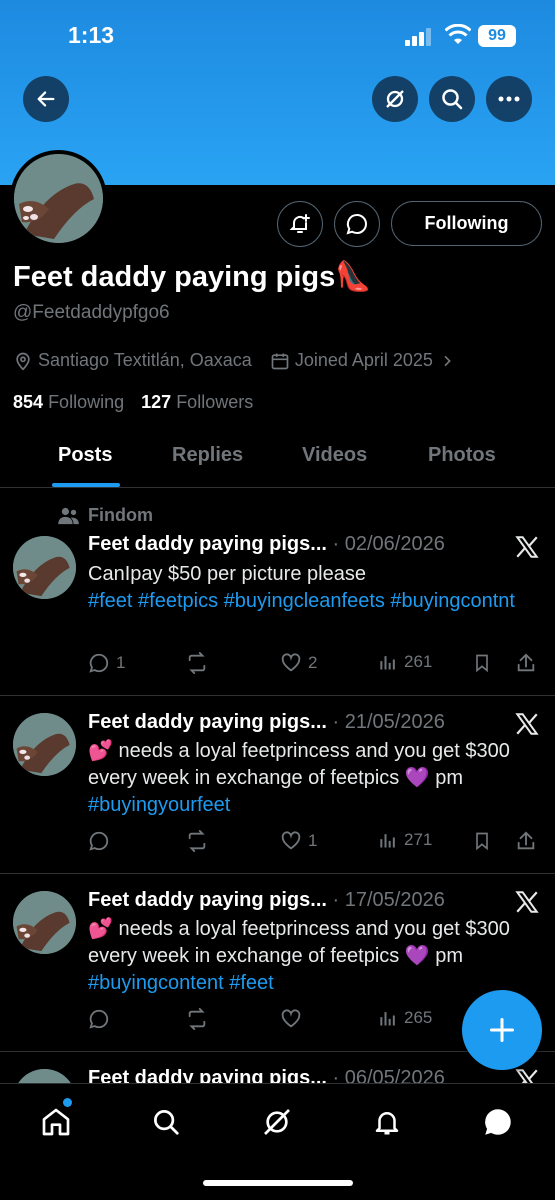 The width and height of the screenshot is (555, 1200). Describe the element at coordinates (197, 663) in the screenshot. I see `repost-icon` at that location.